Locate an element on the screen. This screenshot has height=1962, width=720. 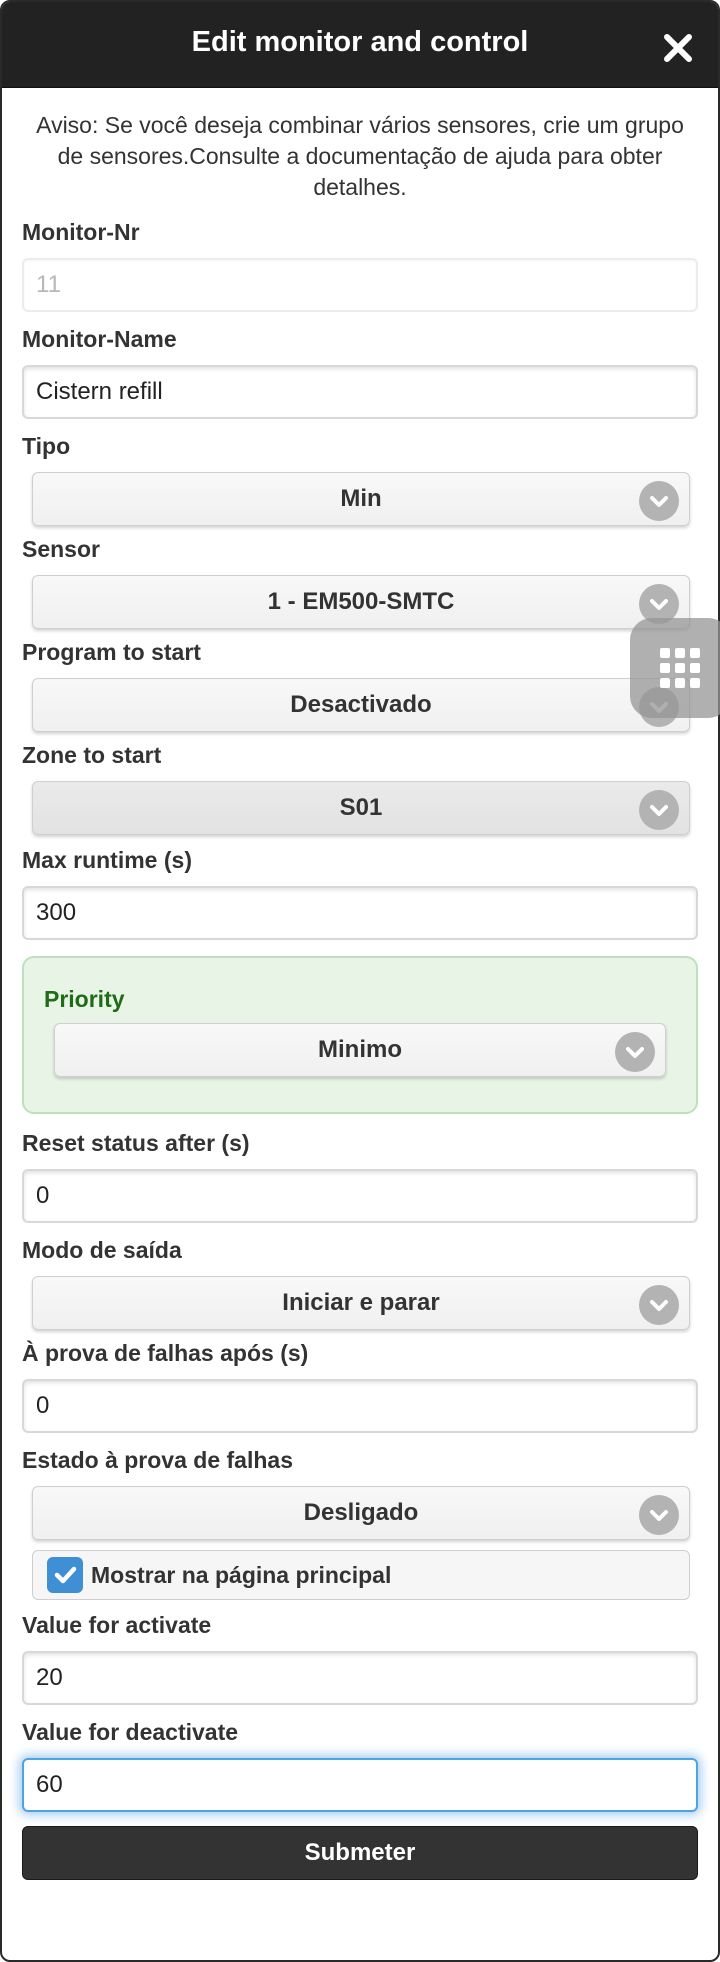
failsafe-state-value: Desligado is located at coordinates (361, 1512).